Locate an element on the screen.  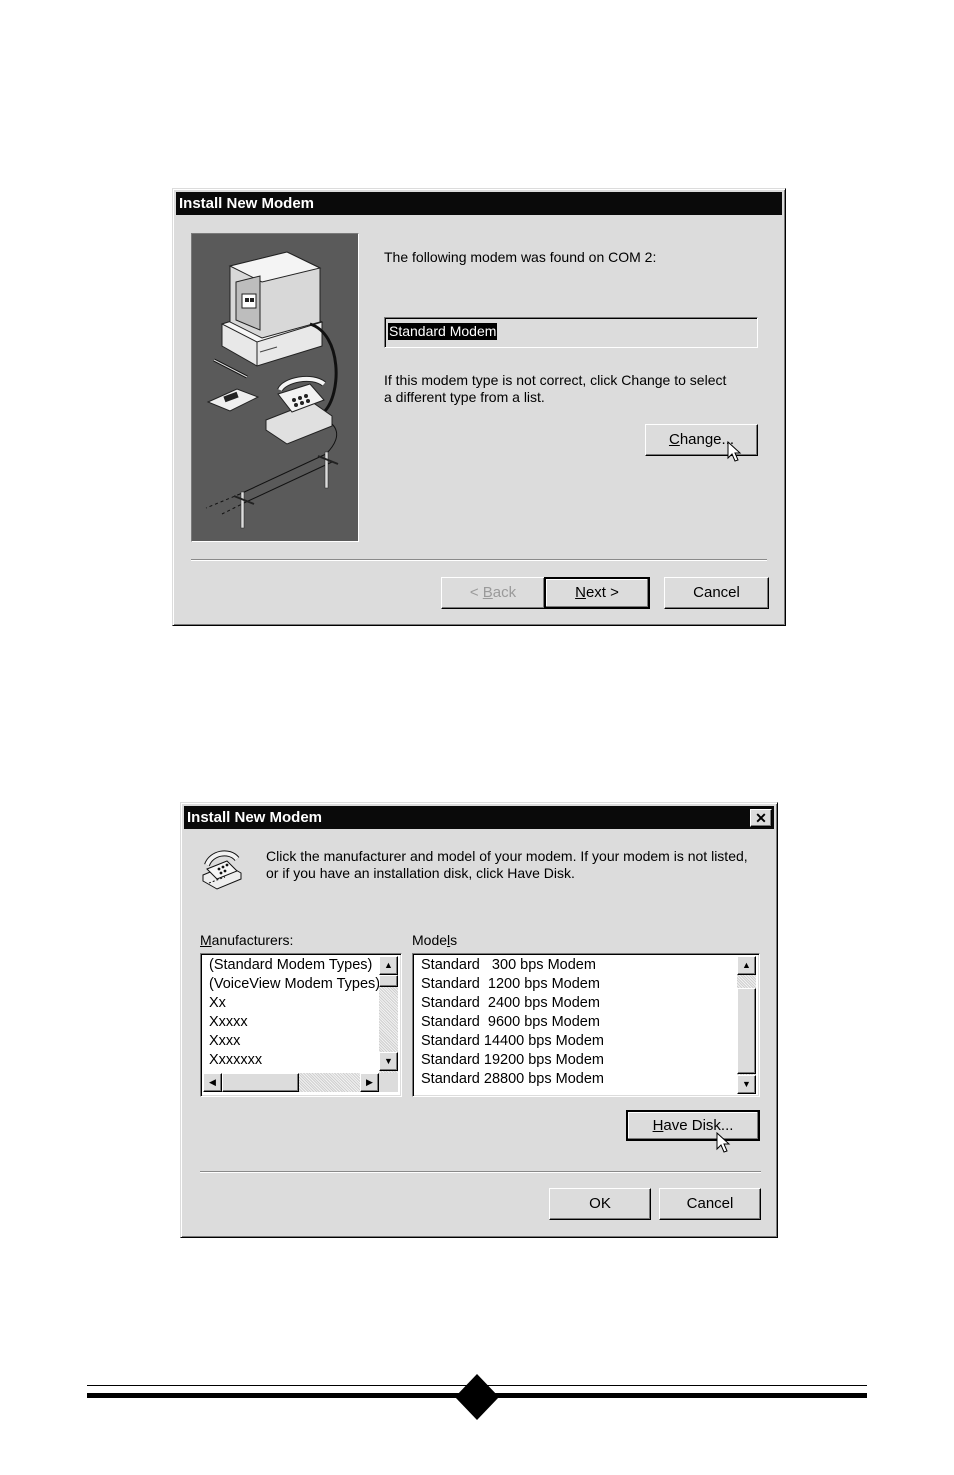
model-list-item: Standard 14400 bps Modem is located at coordinates (576, 1041).